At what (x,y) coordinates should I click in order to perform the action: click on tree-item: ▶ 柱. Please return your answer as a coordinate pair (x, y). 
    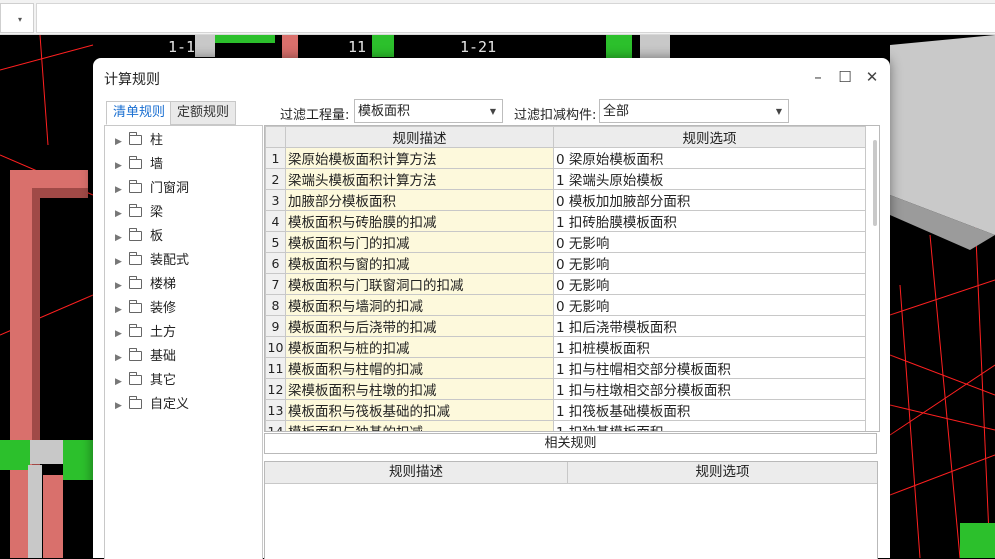
    Looking at the image, I should click on (139, 141).